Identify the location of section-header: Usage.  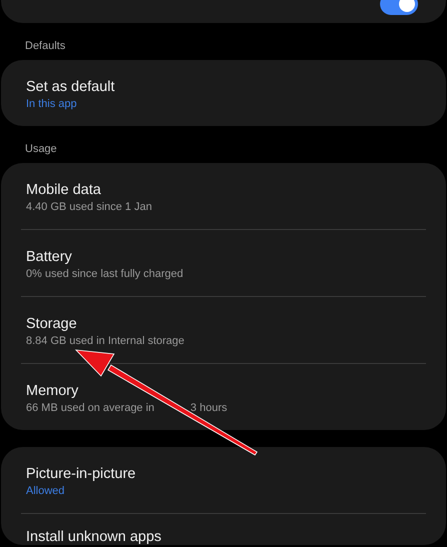
(41, 149).